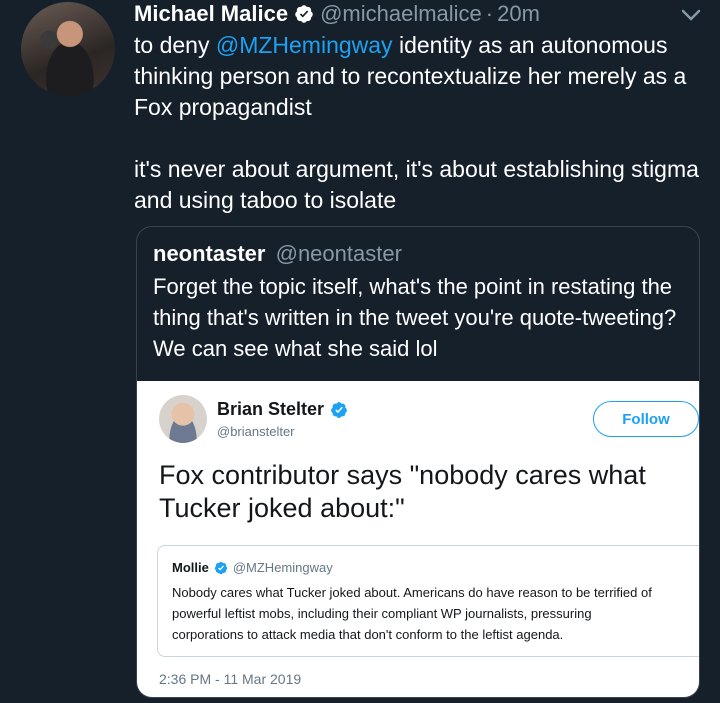  I want to click on tweet-header: Michael Malice @michaelmalice · 20m, so click(337, 14).